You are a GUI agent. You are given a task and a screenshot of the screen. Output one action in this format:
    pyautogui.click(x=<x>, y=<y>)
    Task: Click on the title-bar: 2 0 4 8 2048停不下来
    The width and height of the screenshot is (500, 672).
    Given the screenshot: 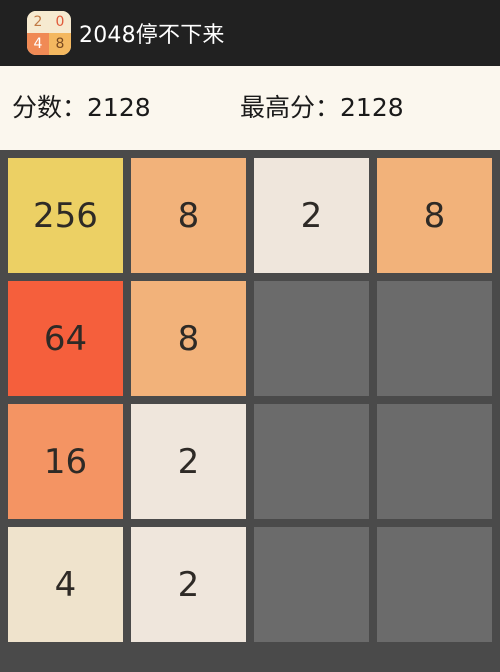 What is the action you would take?
    pyautogui.click(x=250, y=33)
    